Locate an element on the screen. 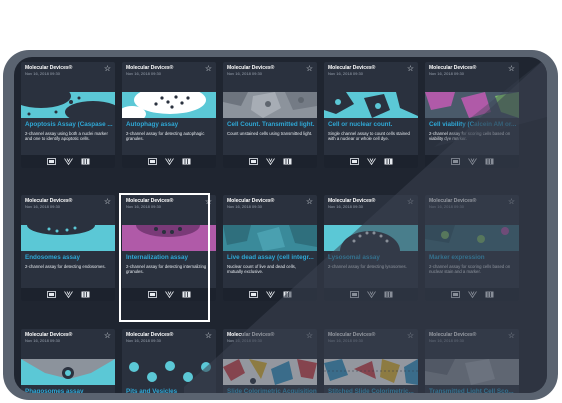 Image resolution: width=562 pixels, height=403 pixels. assay-title: Slide Colorimetric Acquisition is located at coordinates (272, 390).